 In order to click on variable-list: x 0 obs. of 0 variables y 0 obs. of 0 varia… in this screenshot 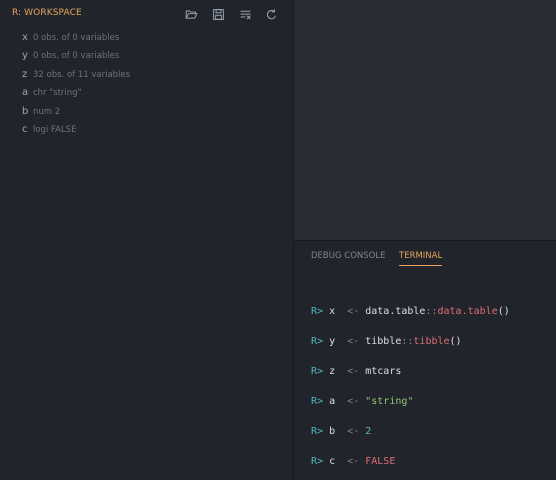, I will do `click(146, 85)`.